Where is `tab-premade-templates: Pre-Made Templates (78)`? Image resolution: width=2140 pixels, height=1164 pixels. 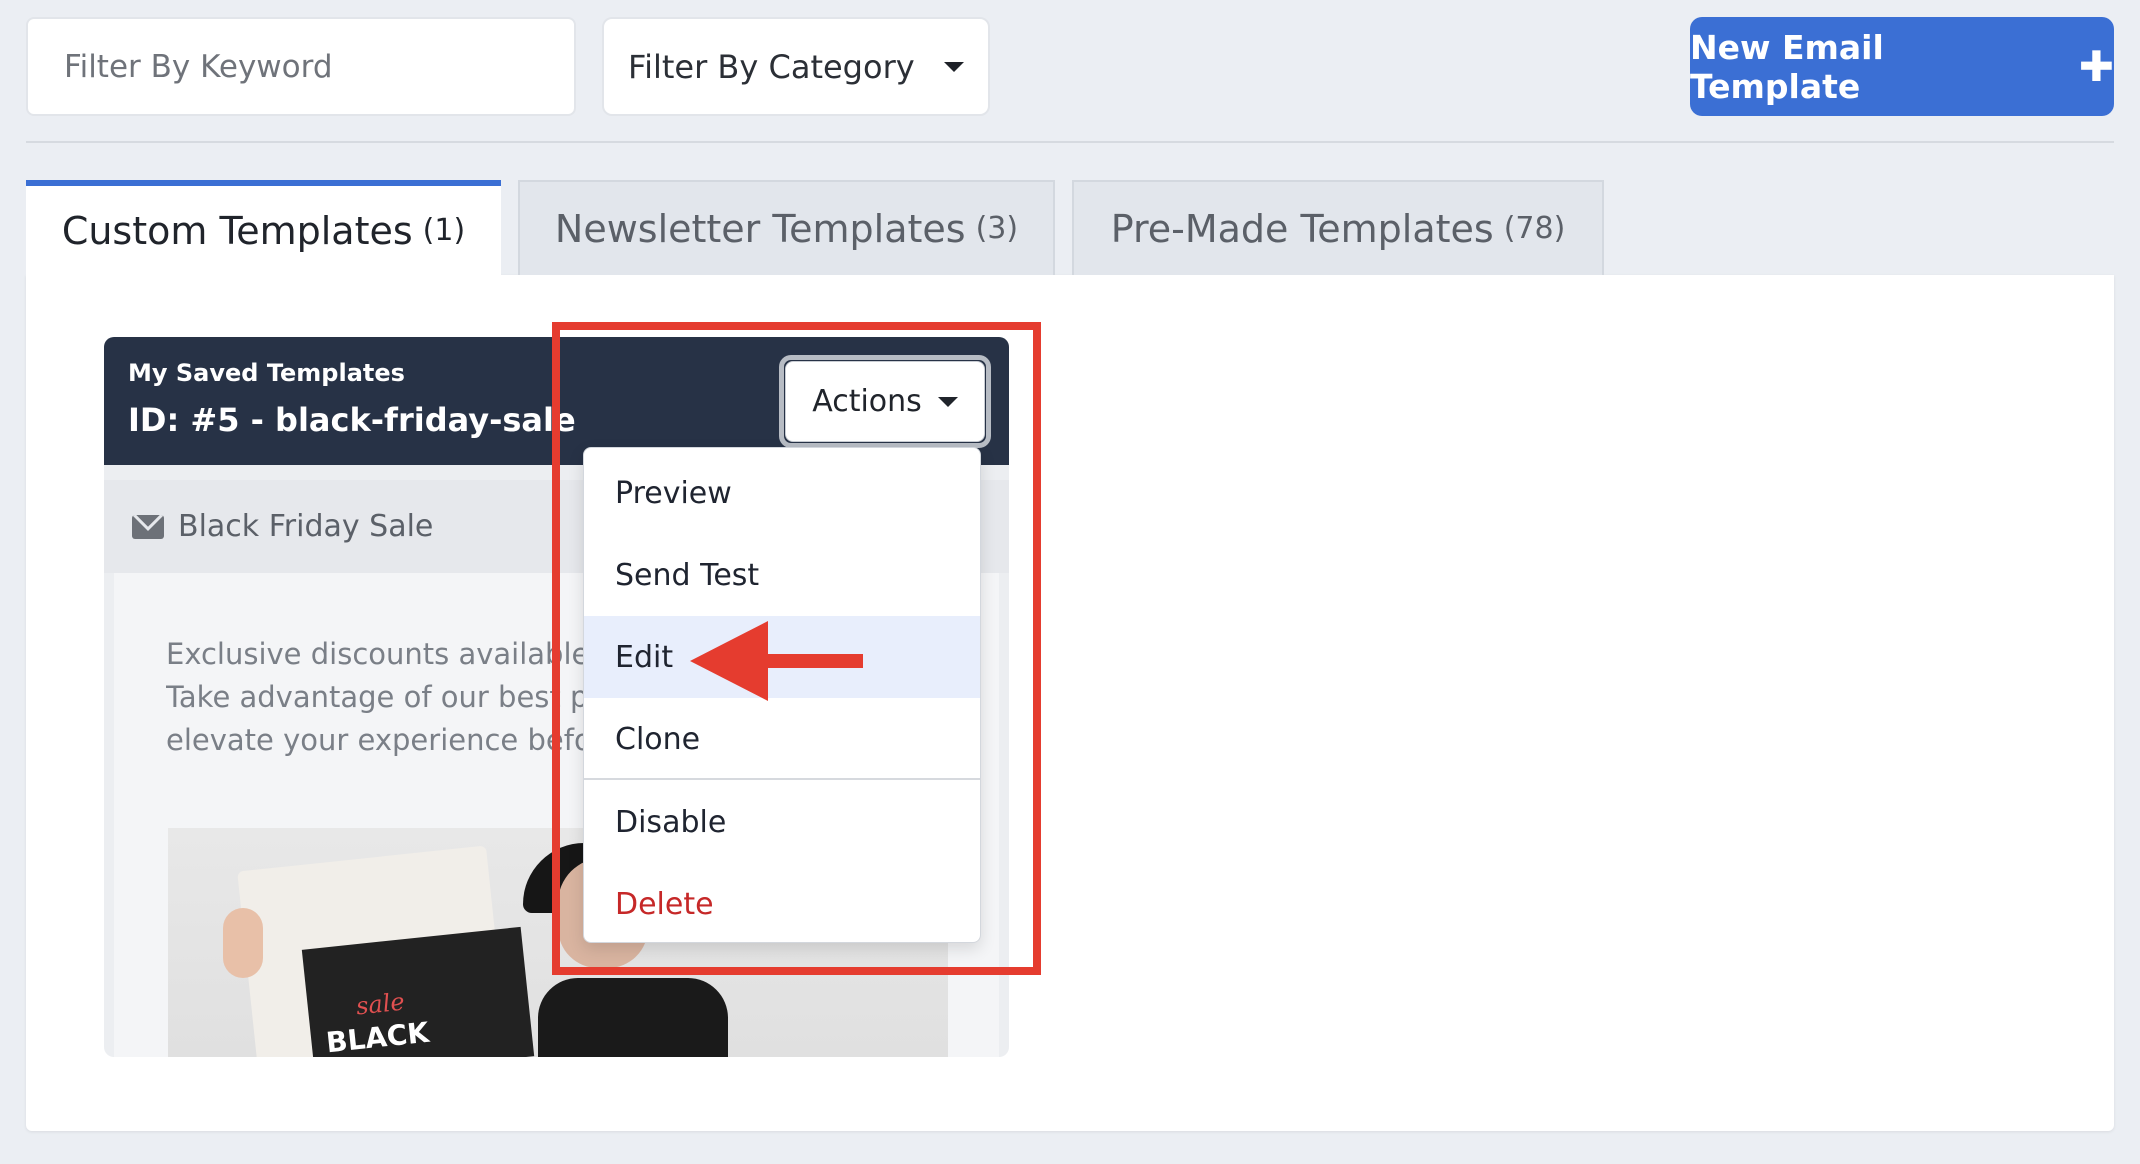
tab-premade-templates: Pre-Made Templates (78) is located at coordinates (1338, 227).